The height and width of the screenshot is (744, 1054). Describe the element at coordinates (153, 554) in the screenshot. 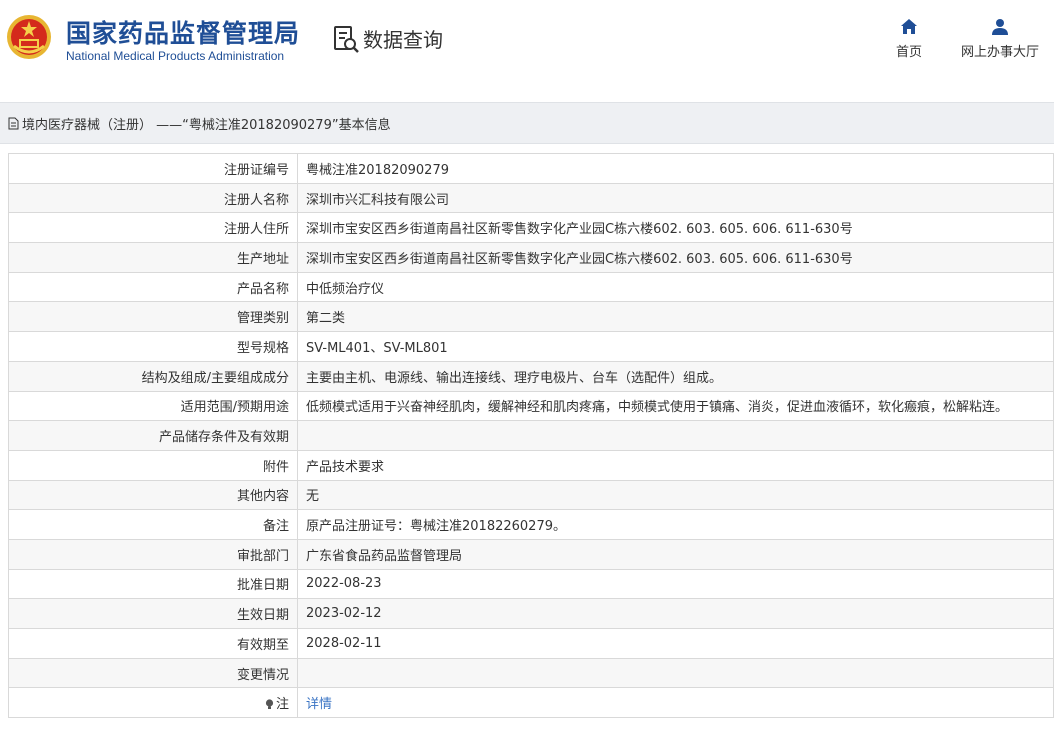

I see `row-key: 审批部门` at that location.